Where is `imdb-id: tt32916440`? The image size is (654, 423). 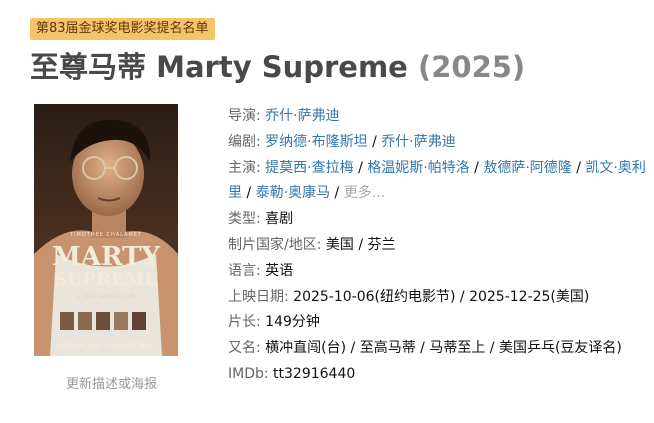
imdb-id: tt32916440 is located at coordinates (314, 374).